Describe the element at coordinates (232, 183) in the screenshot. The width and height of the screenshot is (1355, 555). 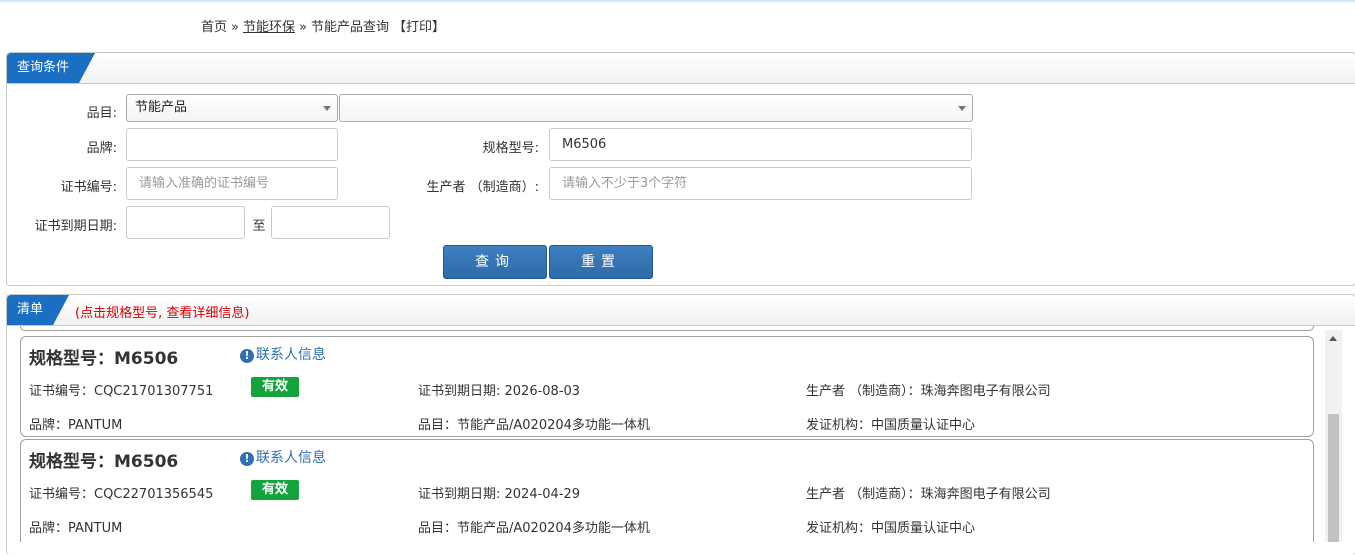
I see `cert-no-input` at that location.